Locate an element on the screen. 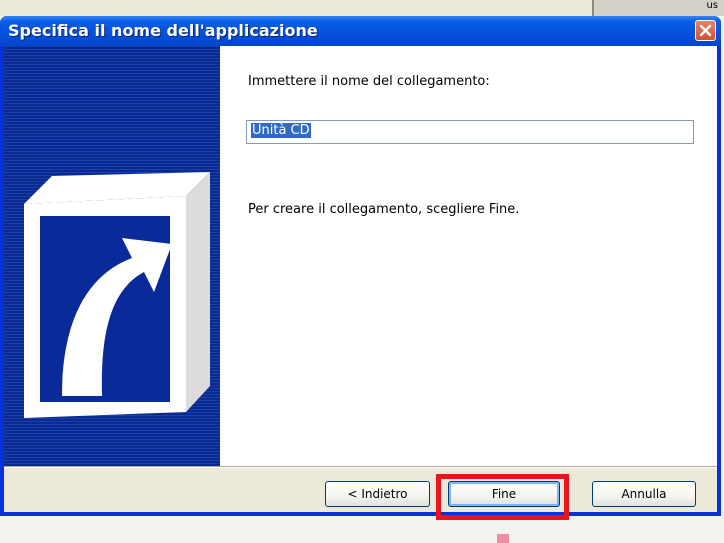 Image resolution: width=724 pixels, height=543 pixels. back-button: < Indietro is located at coordinates (377, 494).